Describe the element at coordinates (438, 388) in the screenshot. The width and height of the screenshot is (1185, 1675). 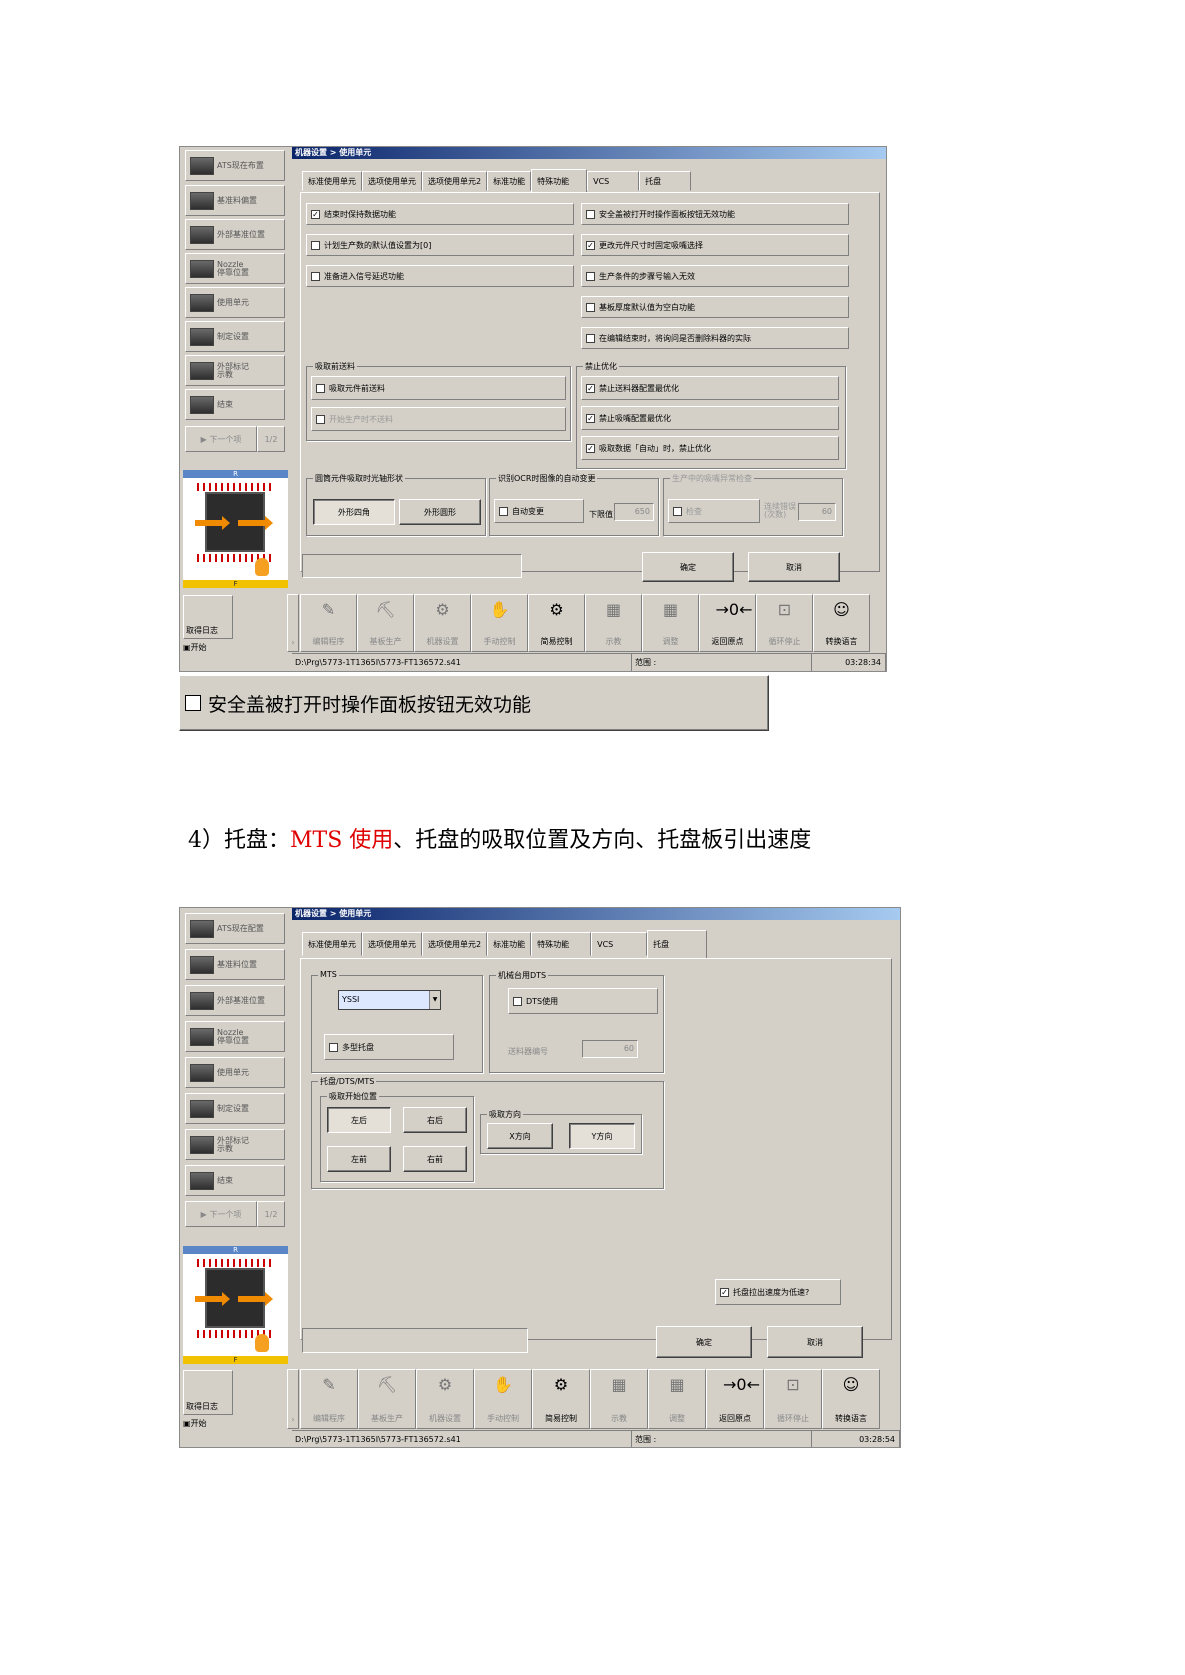
I see `check-feed-before-pickup: 吸取元件前送料` at that location.